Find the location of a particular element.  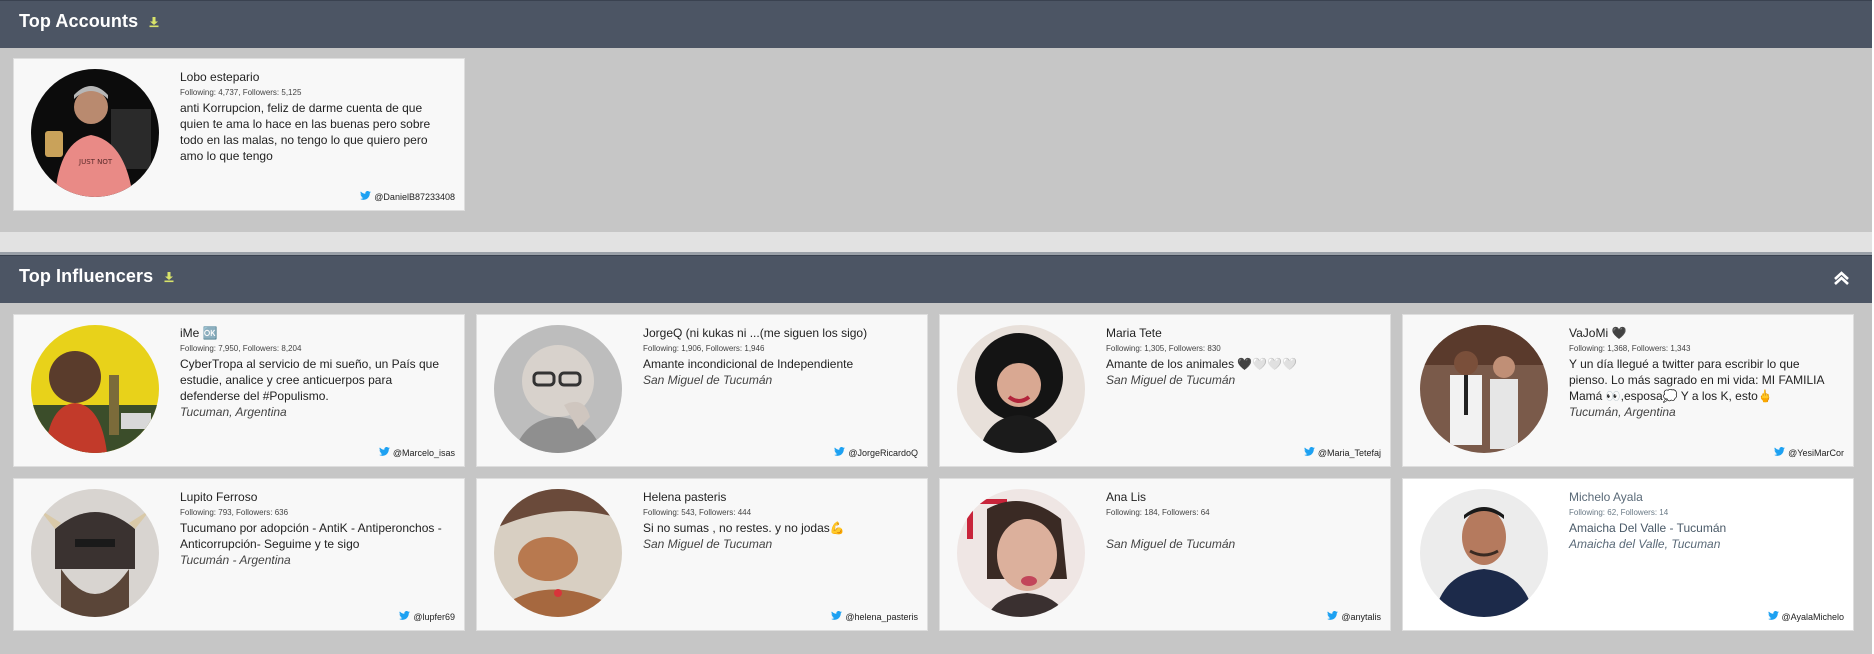

twitter-handle: @Marcelo_isas is located at coordinates (424, 453).